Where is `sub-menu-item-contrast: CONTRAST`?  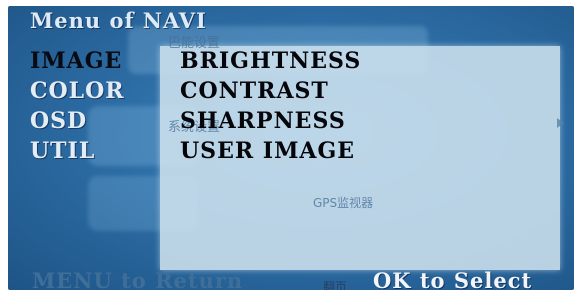
sub-menu-item-contrast: CONTRAST is located at coordinates (270, 91).